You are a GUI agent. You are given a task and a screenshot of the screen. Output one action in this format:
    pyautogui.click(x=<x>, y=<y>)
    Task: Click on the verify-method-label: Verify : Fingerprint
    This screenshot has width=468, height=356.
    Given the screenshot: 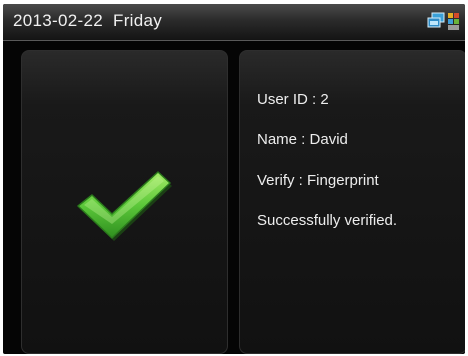 What is the action you would take?
    pyautogui.click(x=318, y=180)
    